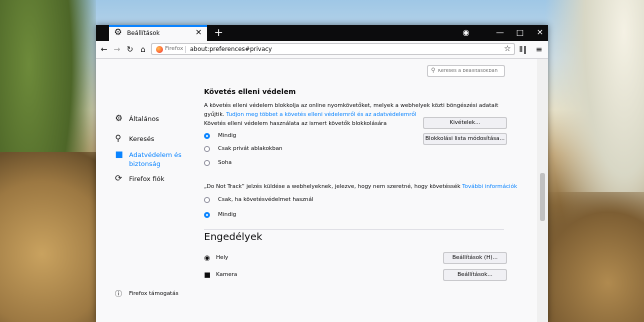 The height and width of the screenshot is (322, 644). Describe the element at coordinates (174, 49) in the screenshot. I see `firefox-identity-label: Firefox` at that location.